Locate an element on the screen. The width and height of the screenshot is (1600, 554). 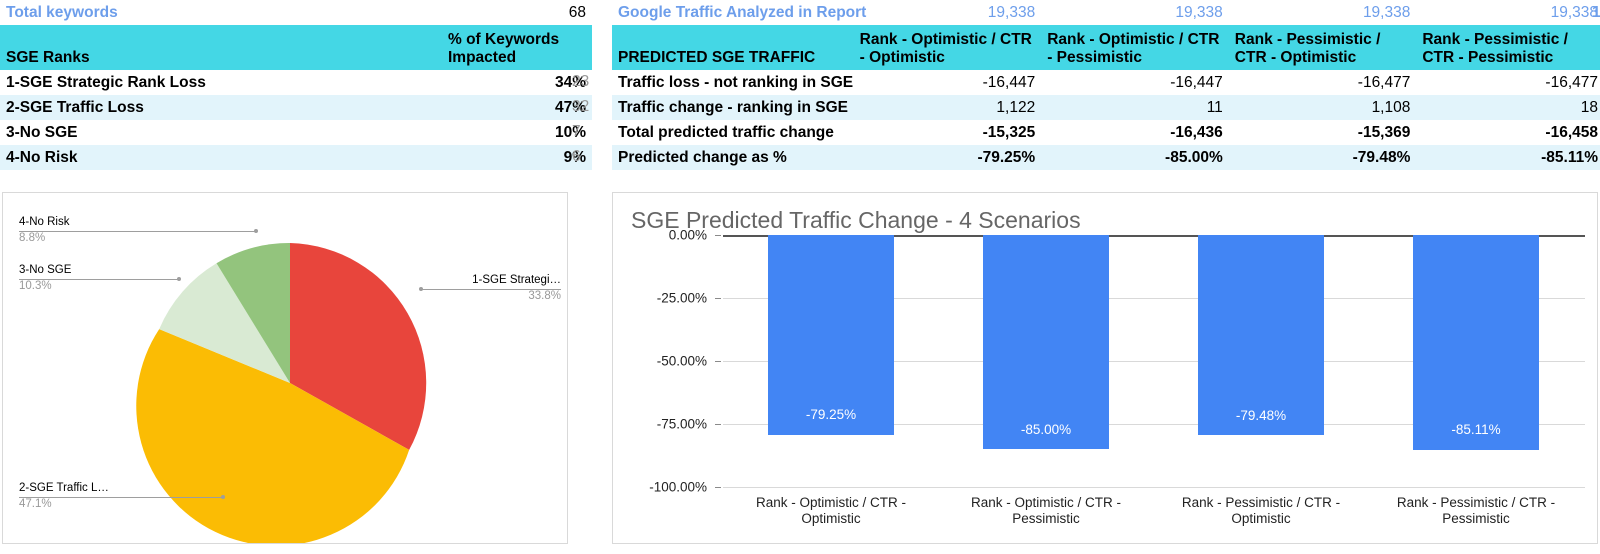
metric-value: -16,458 is located at coordinates (1508, 132).